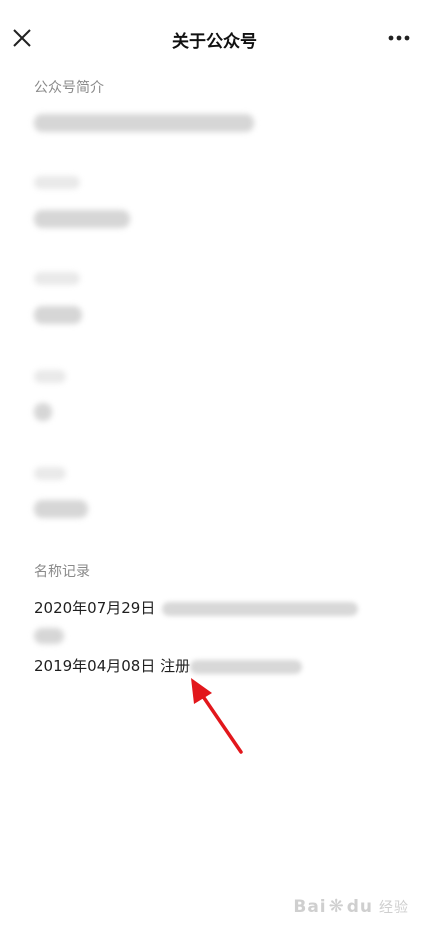  I want to click on intro-text-blurred, so click(144, 123).